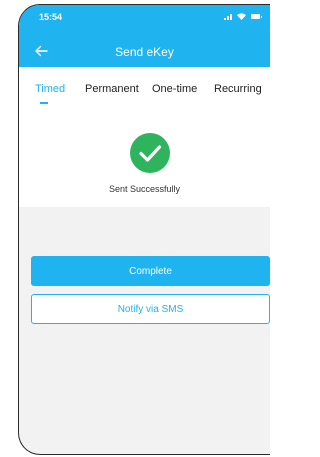 This screenshot has height=457, width=320. What do you see at coordinates (228, 16) in the screenshot?
I see `signal-icon` at bounding box center [228, 16].